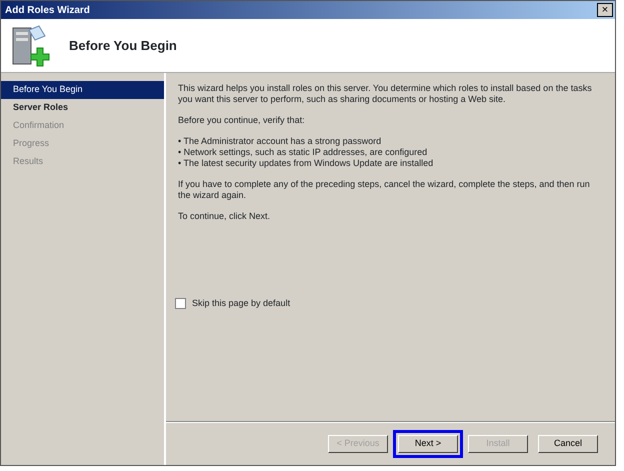  What do you see at coordinates (242, 120) in the screenshot?
I see `paragraph: Before you continue, verify that:` at bounding box center [242, 120].